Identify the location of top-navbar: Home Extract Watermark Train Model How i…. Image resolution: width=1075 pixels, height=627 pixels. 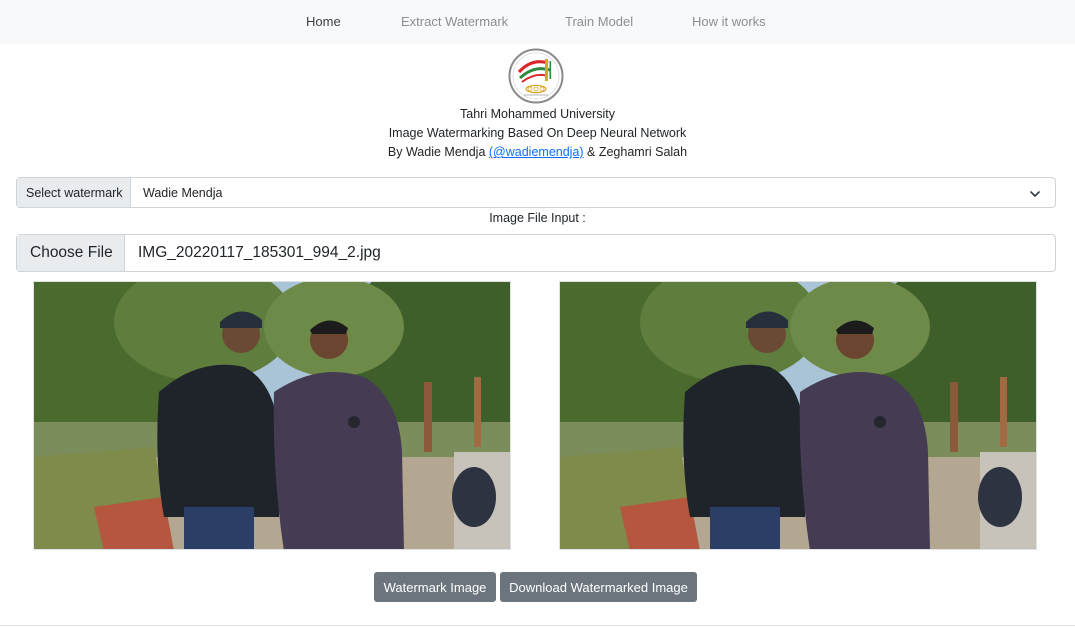
(537, 22).